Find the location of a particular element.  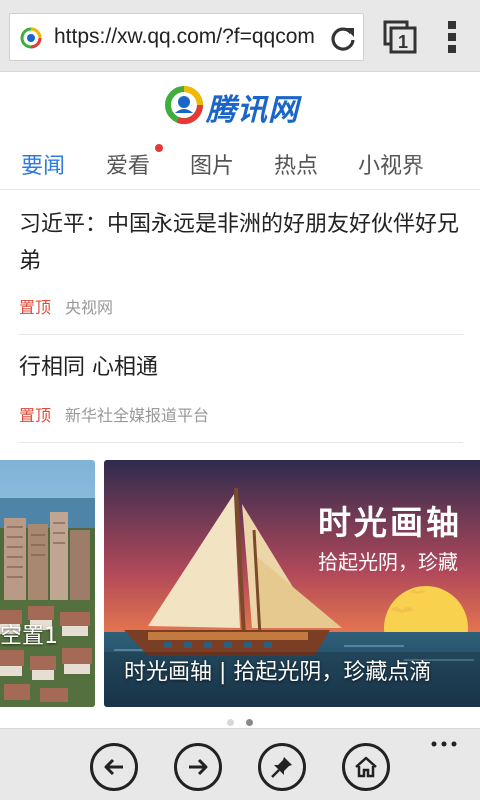

article-meta: 置顶 央视网 is located at coordinates (66, 306).